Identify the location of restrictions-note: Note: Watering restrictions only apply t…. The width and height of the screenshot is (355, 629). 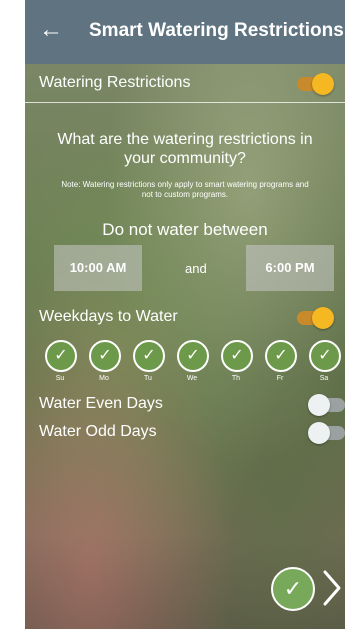
(185, 189).